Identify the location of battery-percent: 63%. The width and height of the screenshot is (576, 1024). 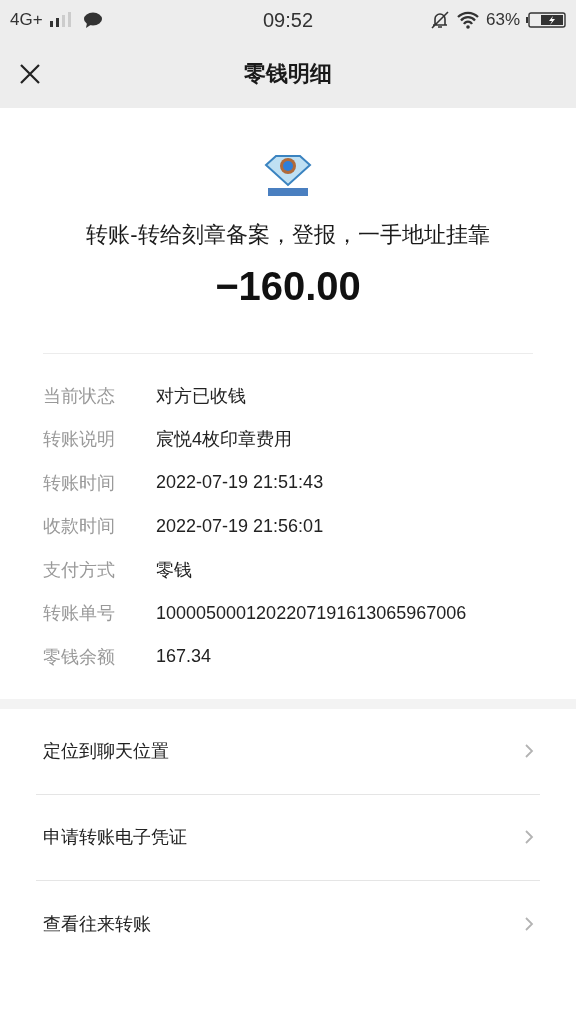
(502, 20).